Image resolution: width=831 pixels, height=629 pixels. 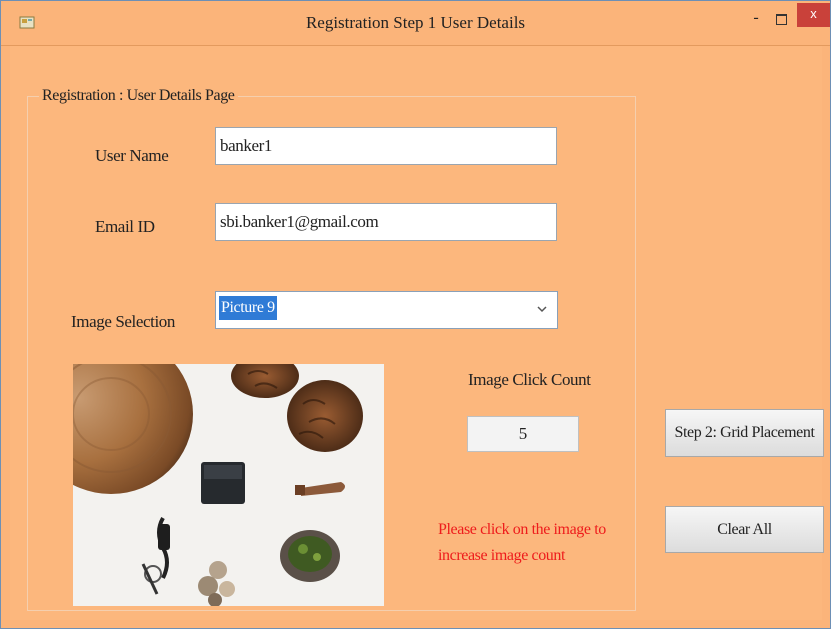 I want to click on image-click-count-value: 5, so click(x=523, y=434).